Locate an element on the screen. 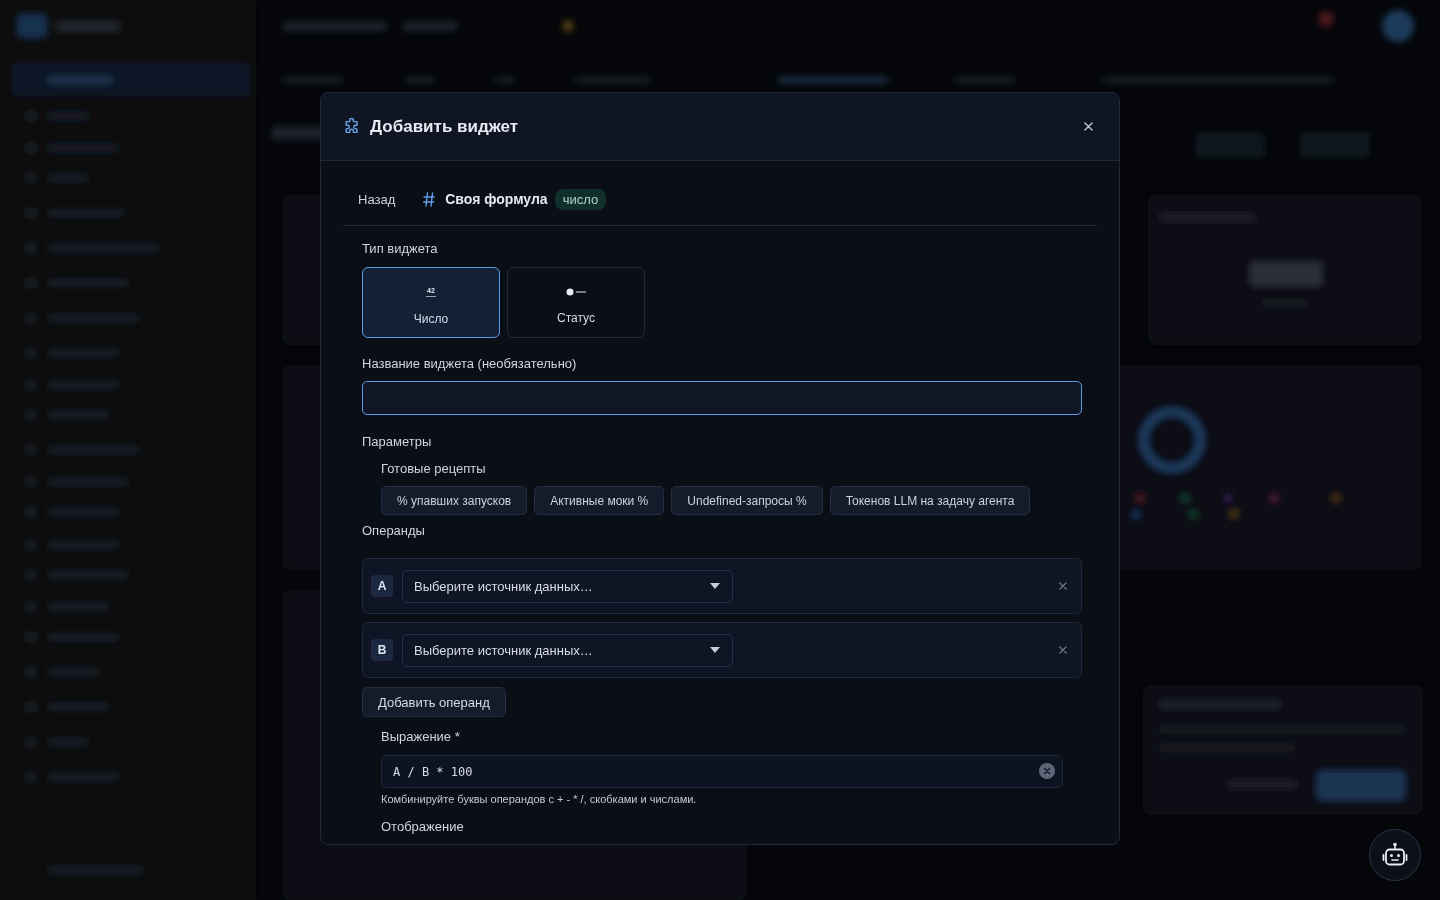  puzzle-icon is located at coordinates (352, 126).